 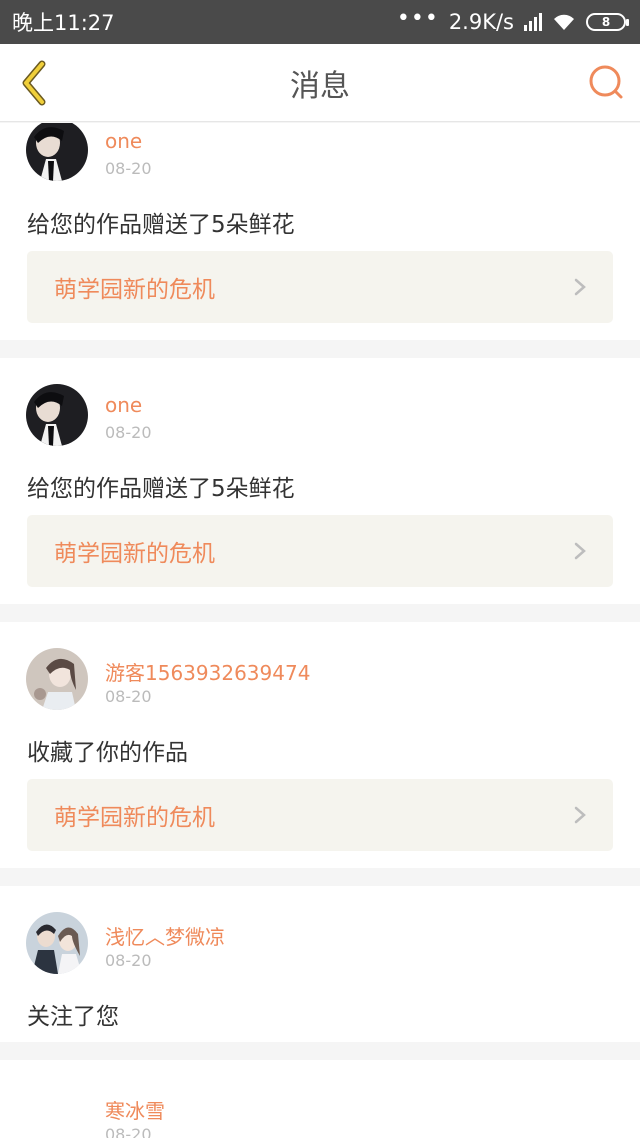 I want to click on status-icons: ••• 2.9K/s 8, so click(x=513, y=20).